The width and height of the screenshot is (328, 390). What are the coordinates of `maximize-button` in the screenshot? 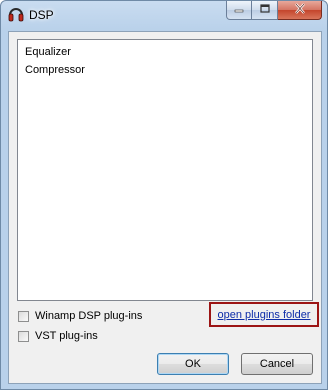 It's located at (265, 10).